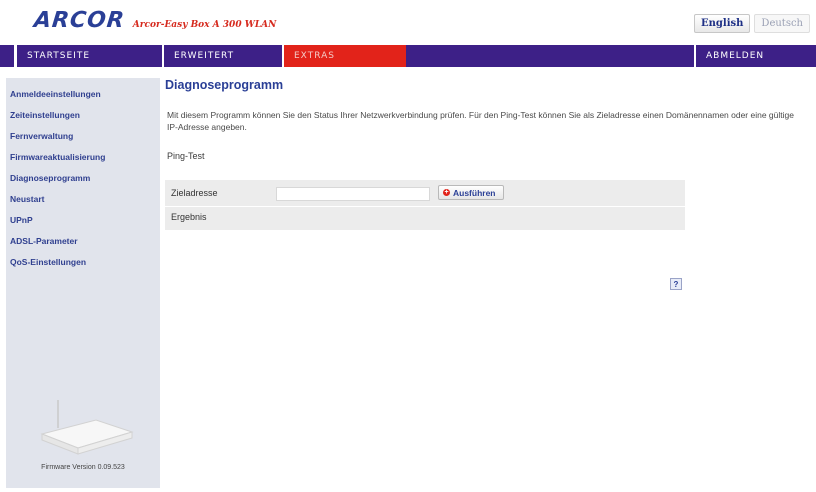 This screenshot has height=492, width=816. What do you see at coordinates (722, 23) in the screenshot?
I see `language-english-button: English` at bounding box center [722, 23].